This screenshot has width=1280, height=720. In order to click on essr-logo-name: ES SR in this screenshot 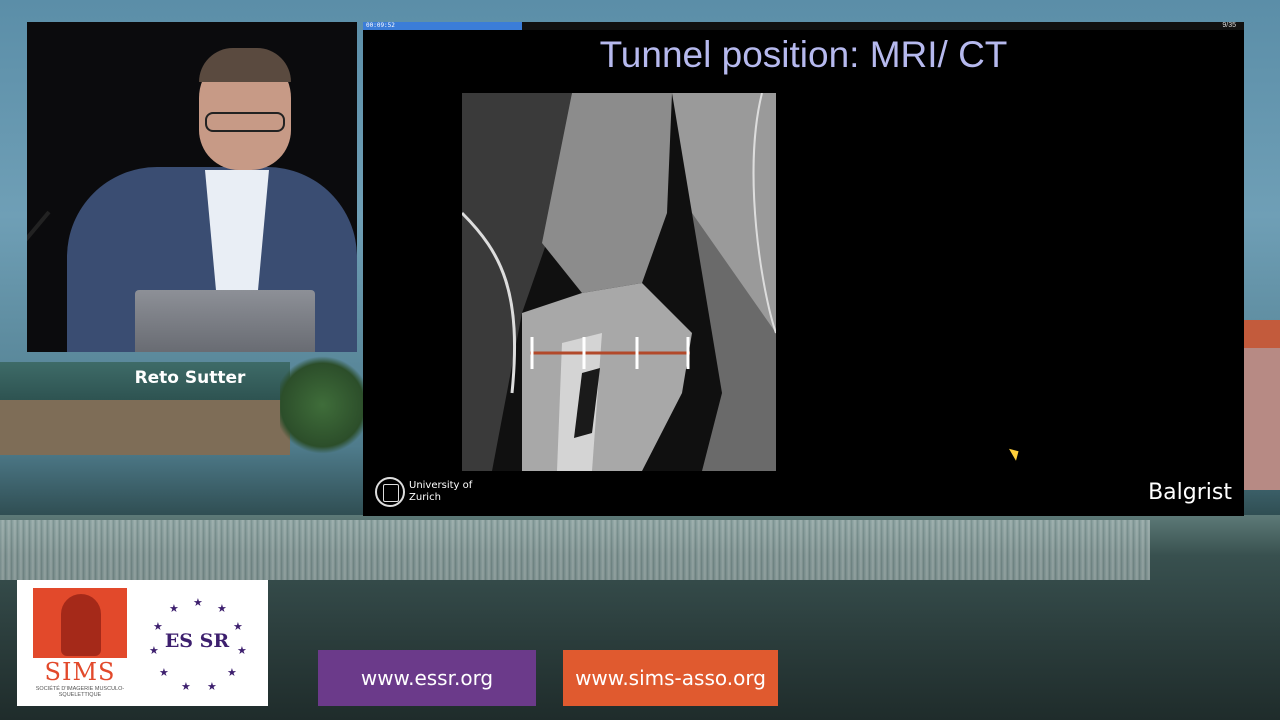, I will do `click(197, 641)`.